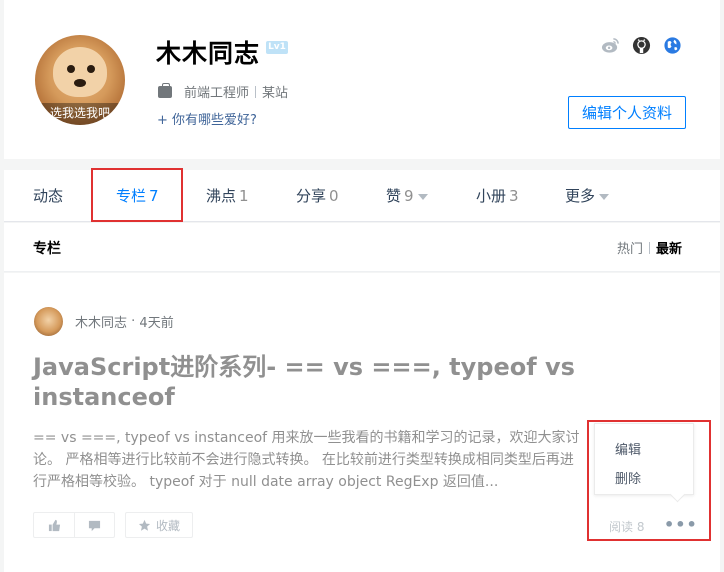 Image resolution: width=724 pixels, height=572 pixels. I want to click on like-button, so click(54, 525).